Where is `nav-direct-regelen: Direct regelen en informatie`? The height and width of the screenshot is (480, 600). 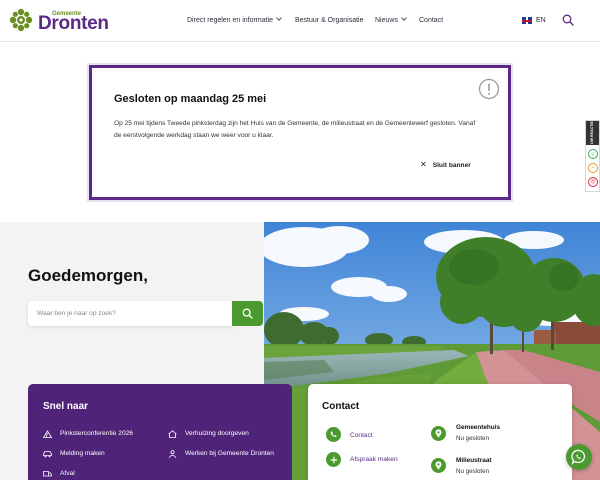 nav-direct-regelen: Direct regelen en informatie is located at coordinates (234, 19).